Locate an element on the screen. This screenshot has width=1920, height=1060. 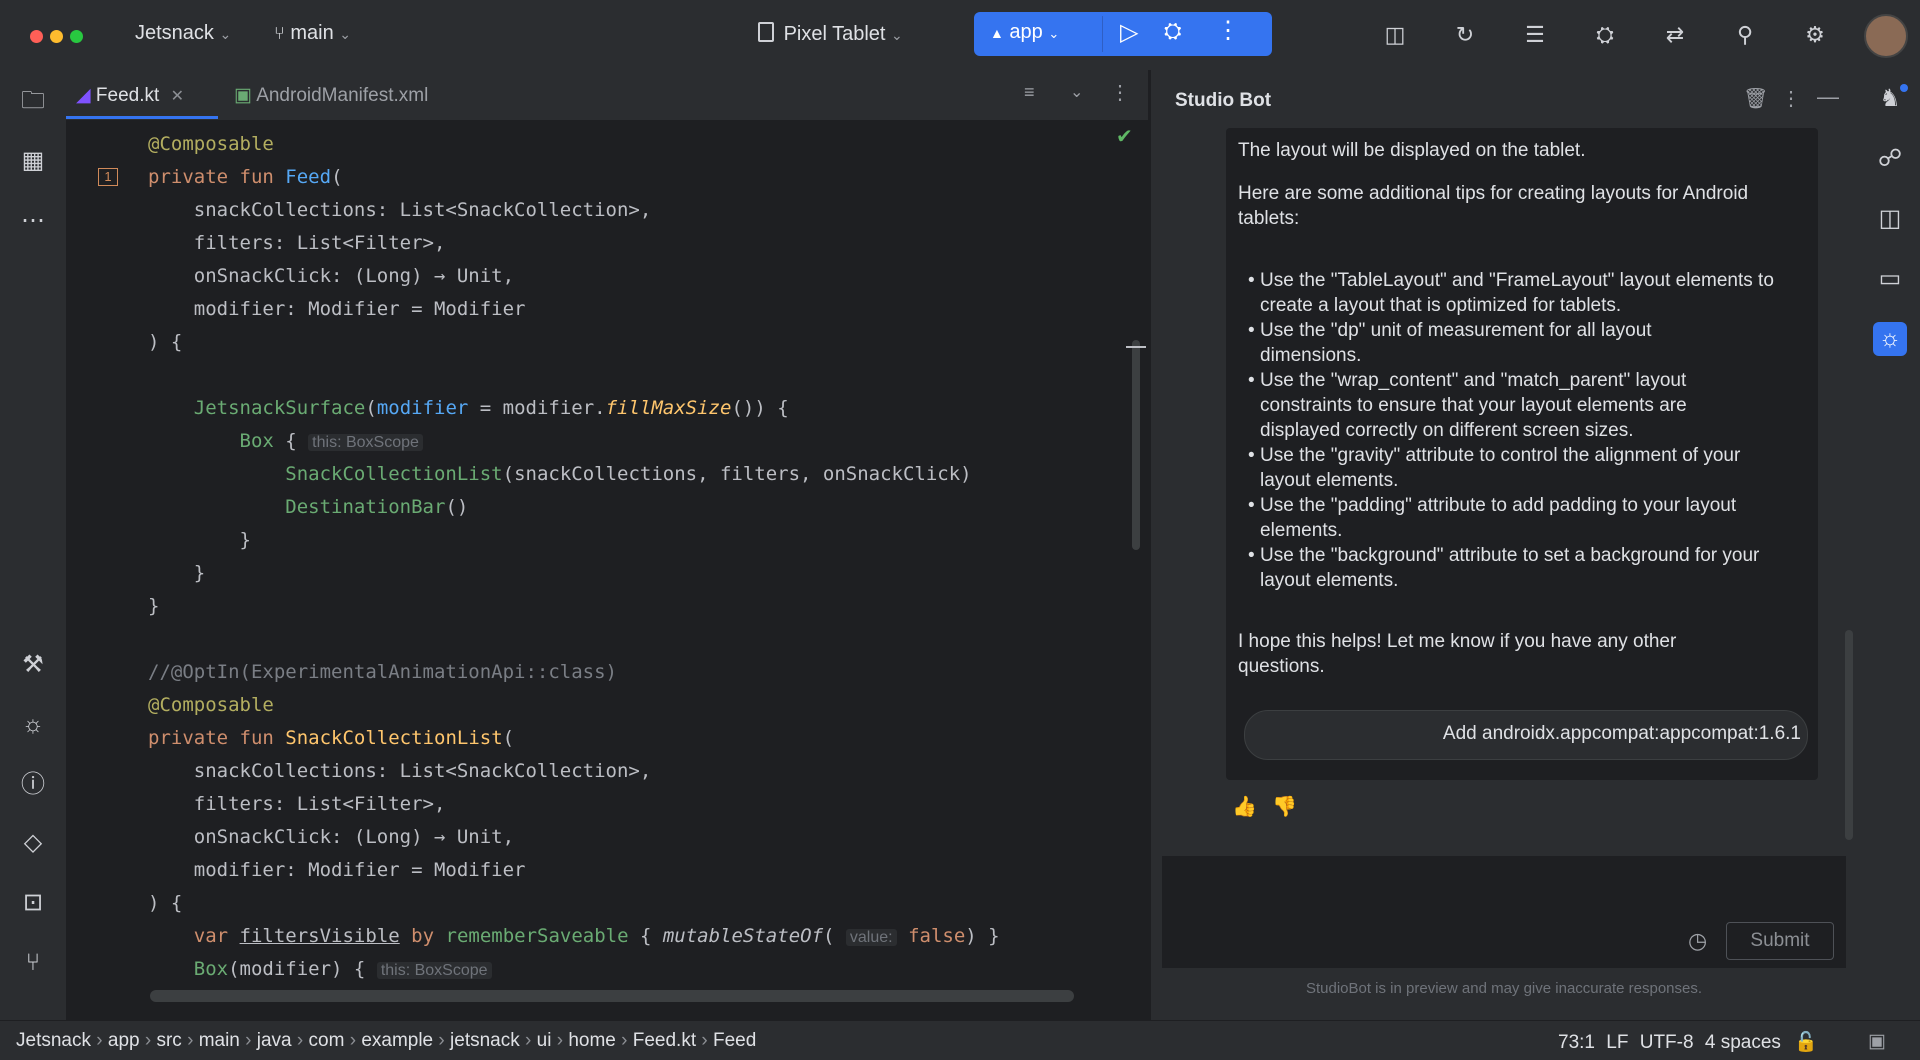
breadcrumb-item: example is located at coordinates (397, 1040).